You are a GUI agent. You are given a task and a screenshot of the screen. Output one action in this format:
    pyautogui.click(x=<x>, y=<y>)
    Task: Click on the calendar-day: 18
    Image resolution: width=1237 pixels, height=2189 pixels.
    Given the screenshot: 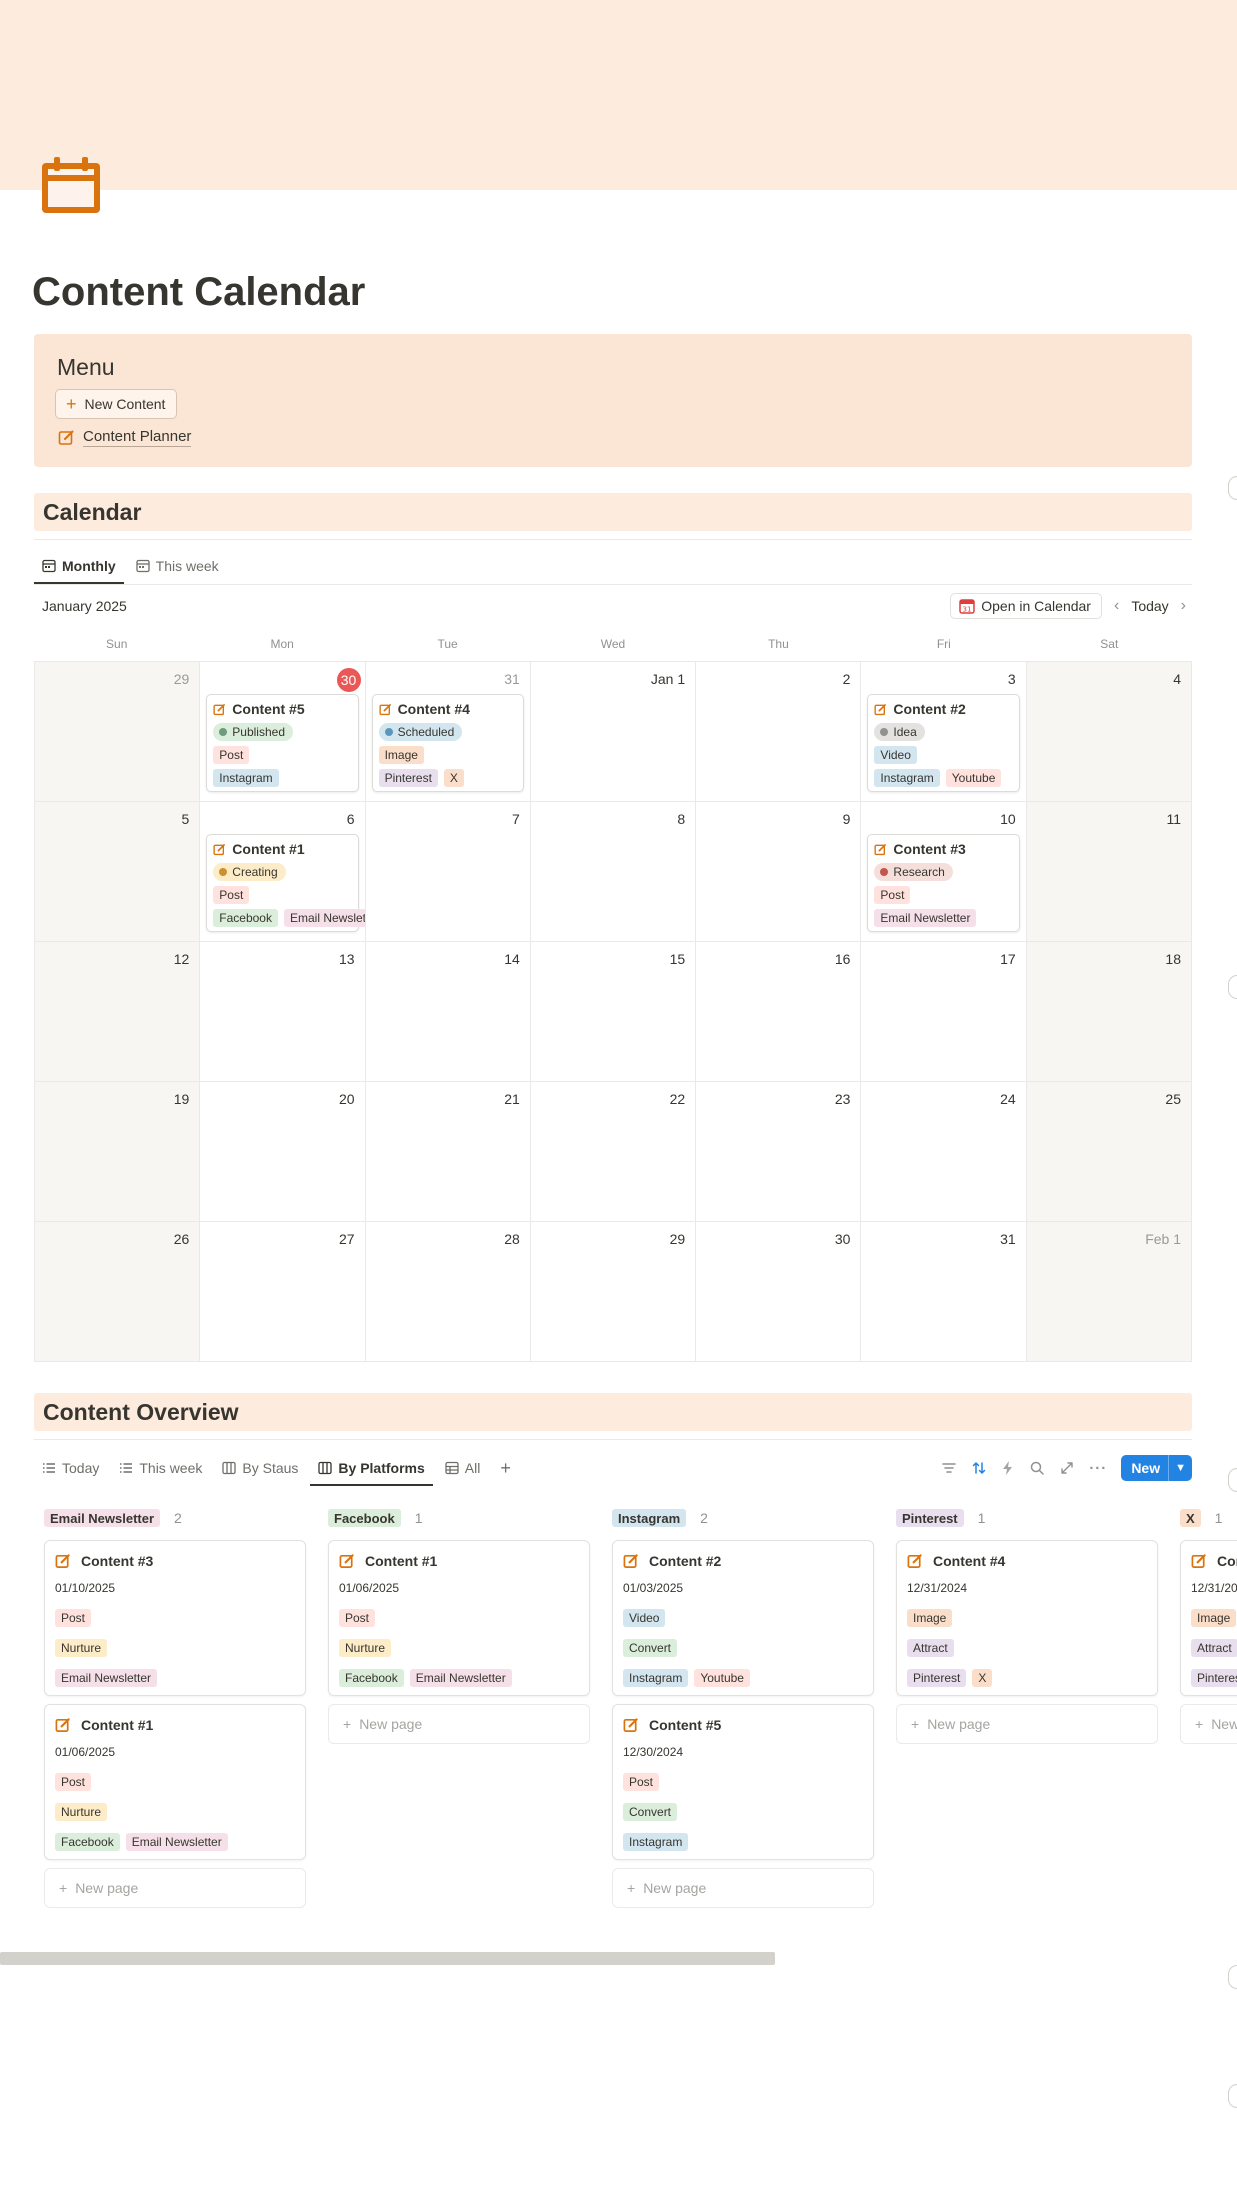 What is the action you would take?
    pyautogui.click(x=1109, y=1012)
    